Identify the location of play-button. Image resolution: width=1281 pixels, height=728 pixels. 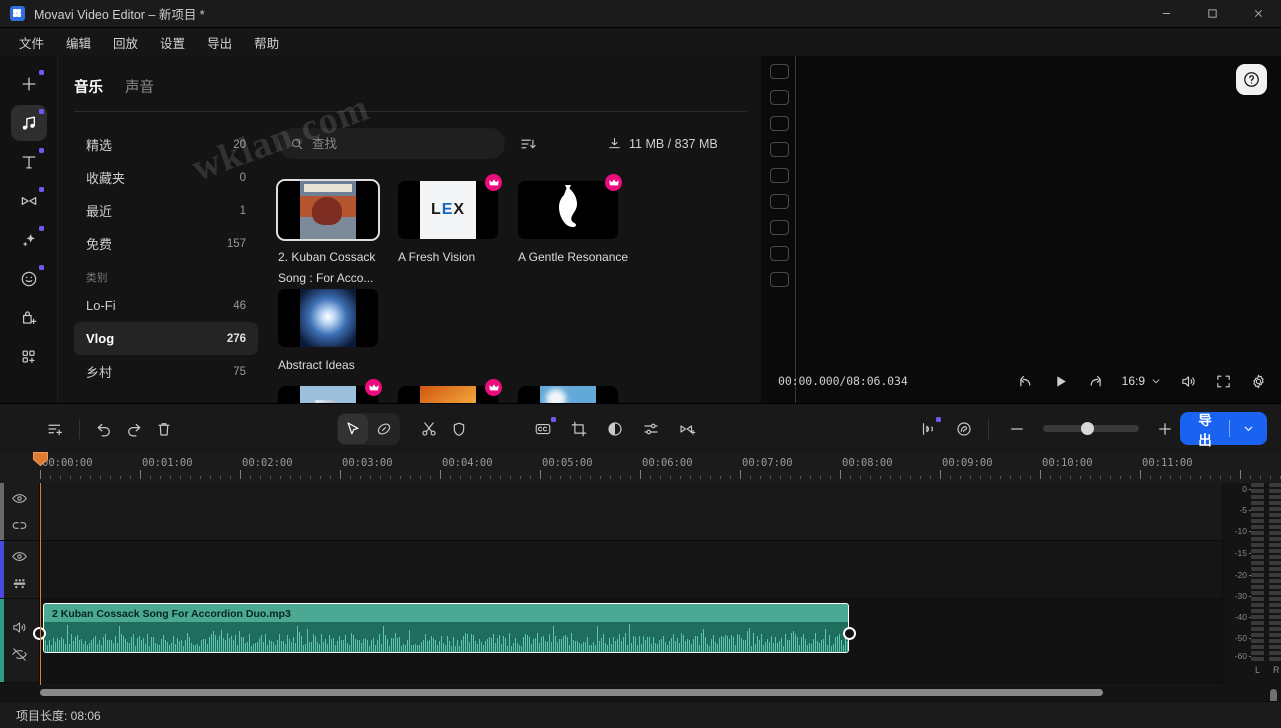
(1060, 381).